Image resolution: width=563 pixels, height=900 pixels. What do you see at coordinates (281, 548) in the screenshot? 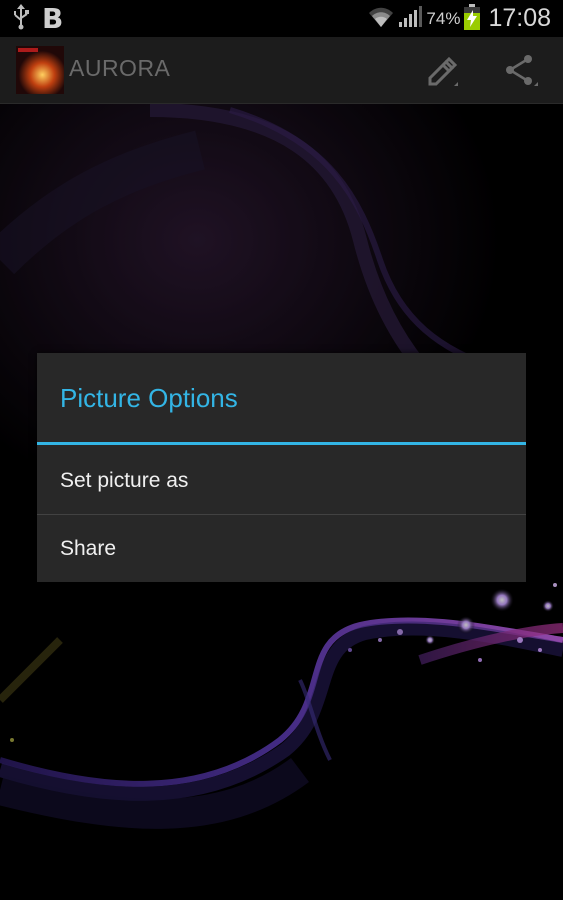
I see `share-option: Share` at bounding box center [281, 548].